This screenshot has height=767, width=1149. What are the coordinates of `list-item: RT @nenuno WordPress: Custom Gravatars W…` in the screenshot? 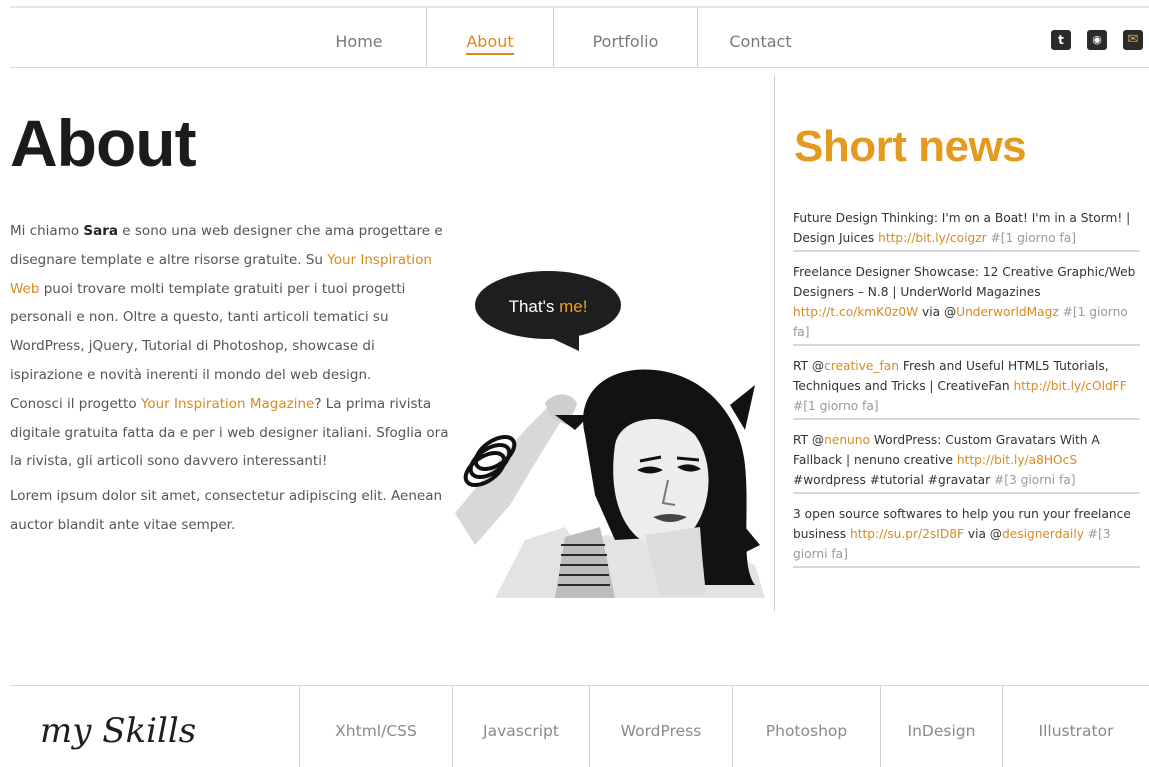 It's located at (966, 462).